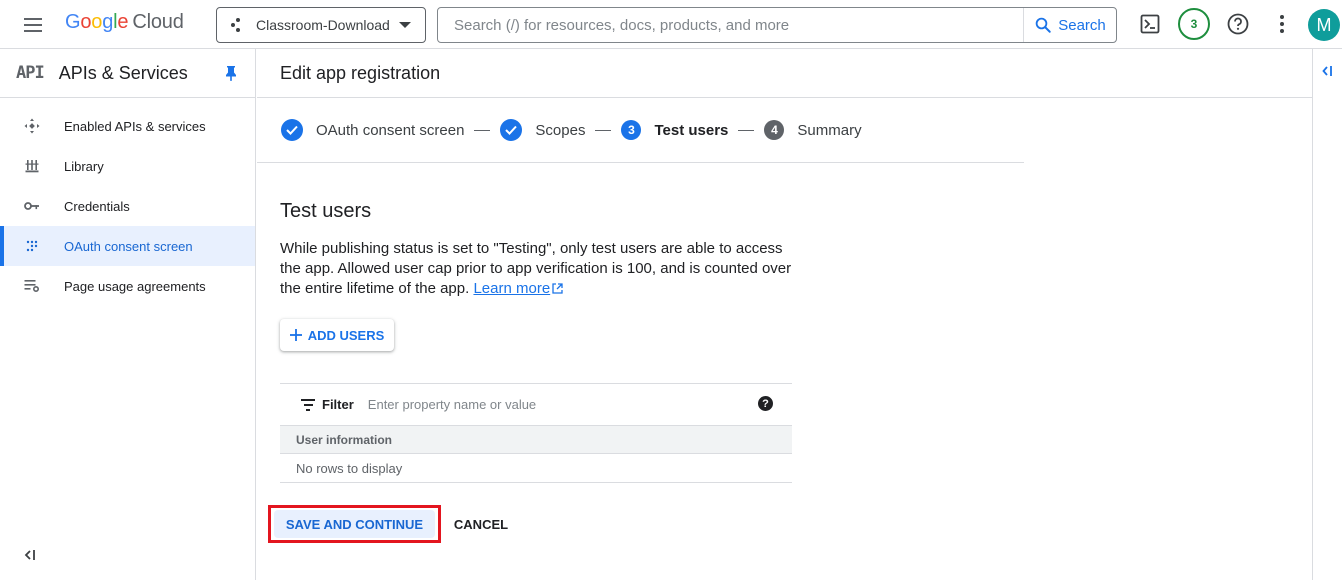 This screenshot has width=1342, height=580. I want to click on project-icon, so click(238, 25).